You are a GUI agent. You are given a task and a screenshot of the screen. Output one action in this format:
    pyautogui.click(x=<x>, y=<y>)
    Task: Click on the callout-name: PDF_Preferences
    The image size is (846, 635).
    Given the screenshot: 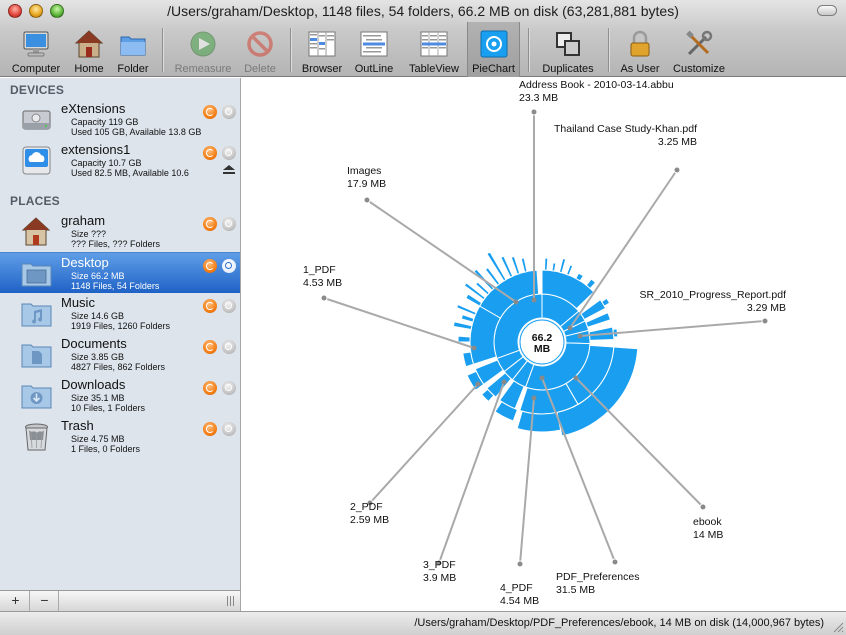 What is the action you would take?
    pyautogui.click(x=597, y=577)
    